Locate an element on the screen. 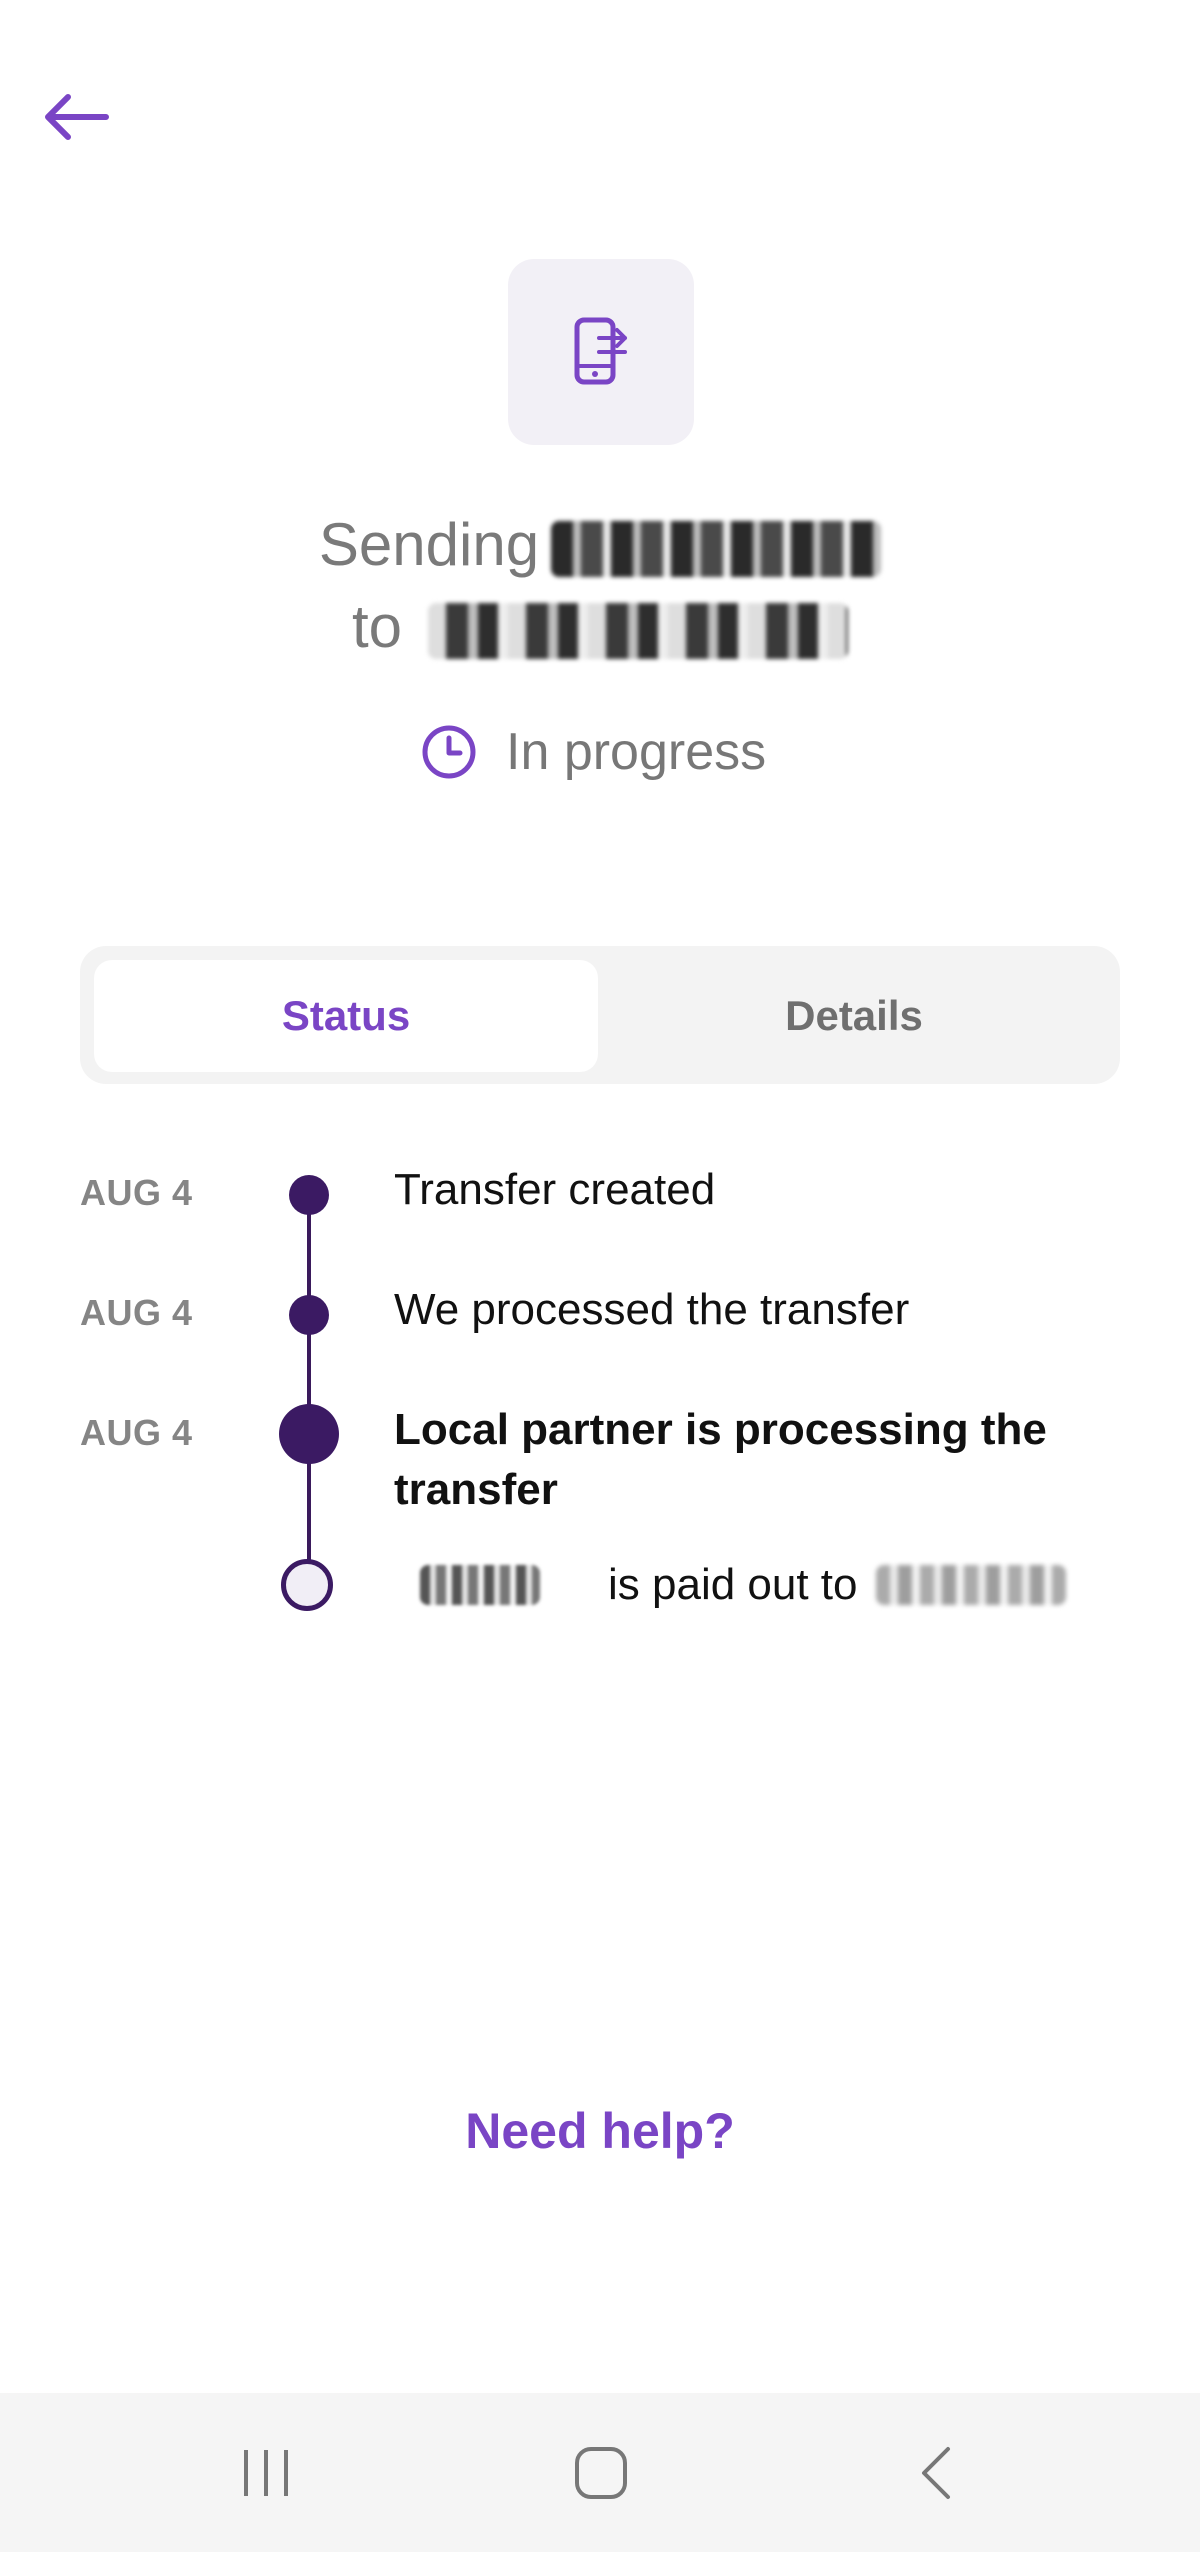 The width and height of the screenshot is (1200, 2552). back-button is located at coordinates (95, 117).